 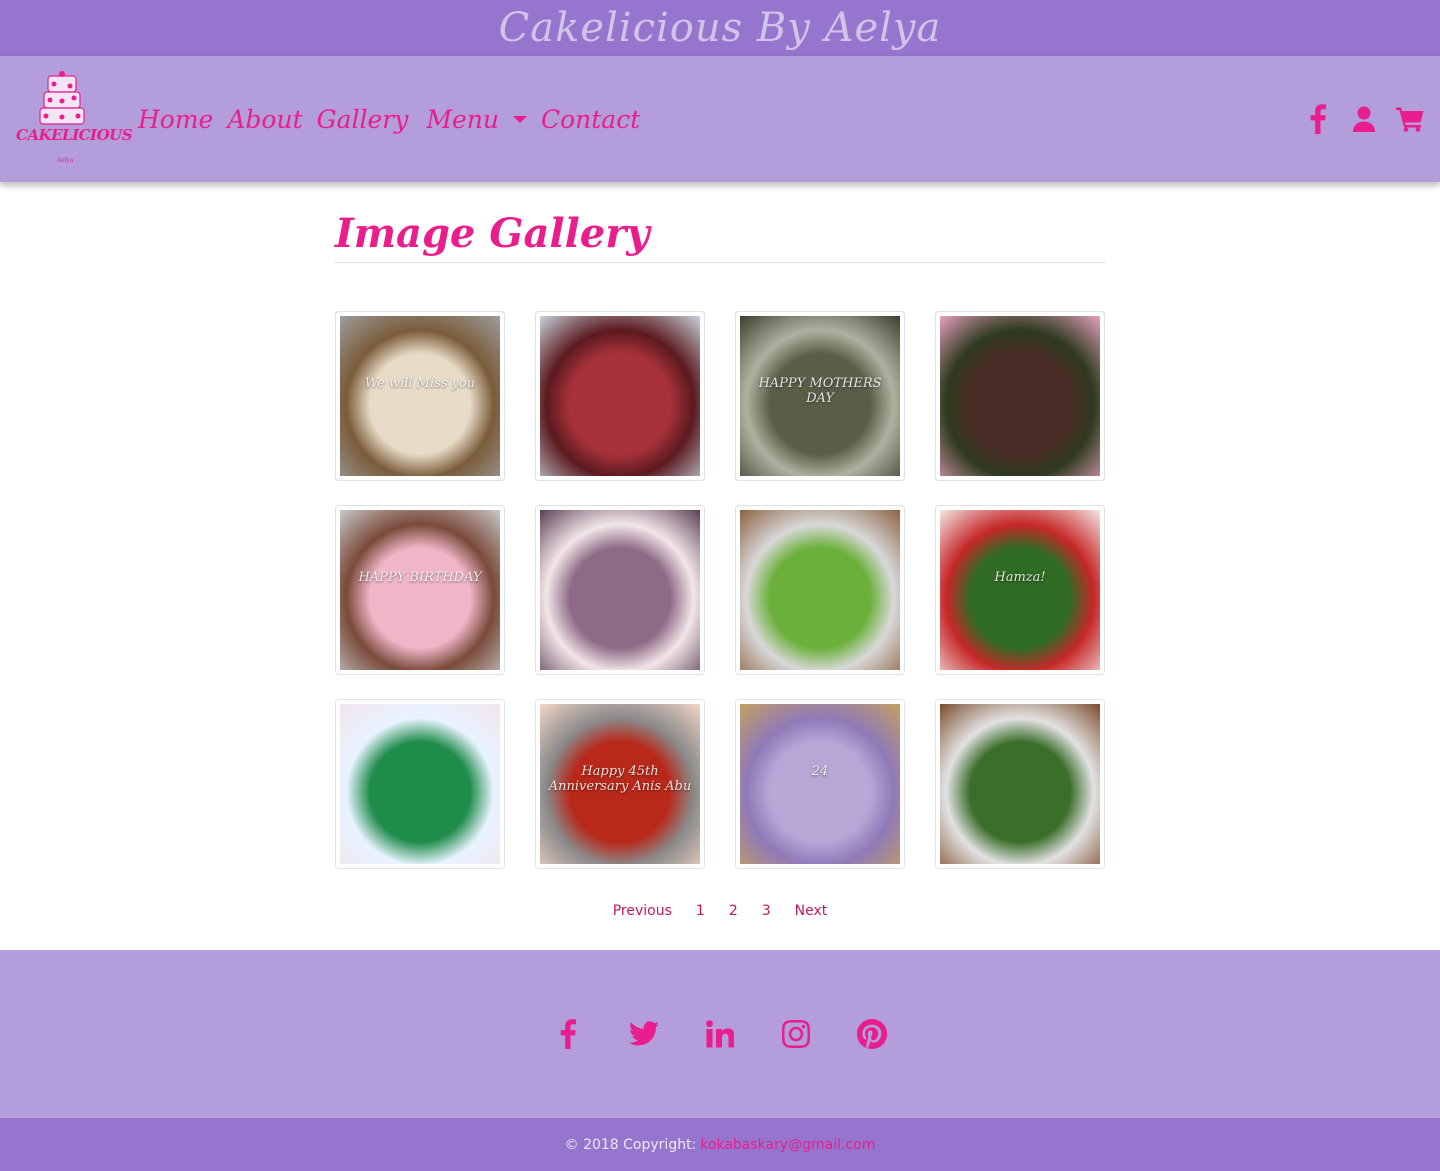 I want to click on site-title: Cakelicious By Aelya, so click(x=720, y=28).